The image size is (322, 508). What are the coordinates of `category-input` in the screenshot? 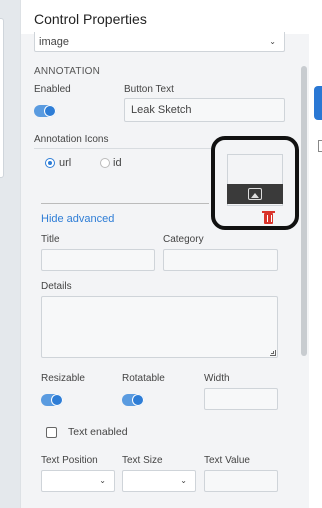 It's located at (220, 260).